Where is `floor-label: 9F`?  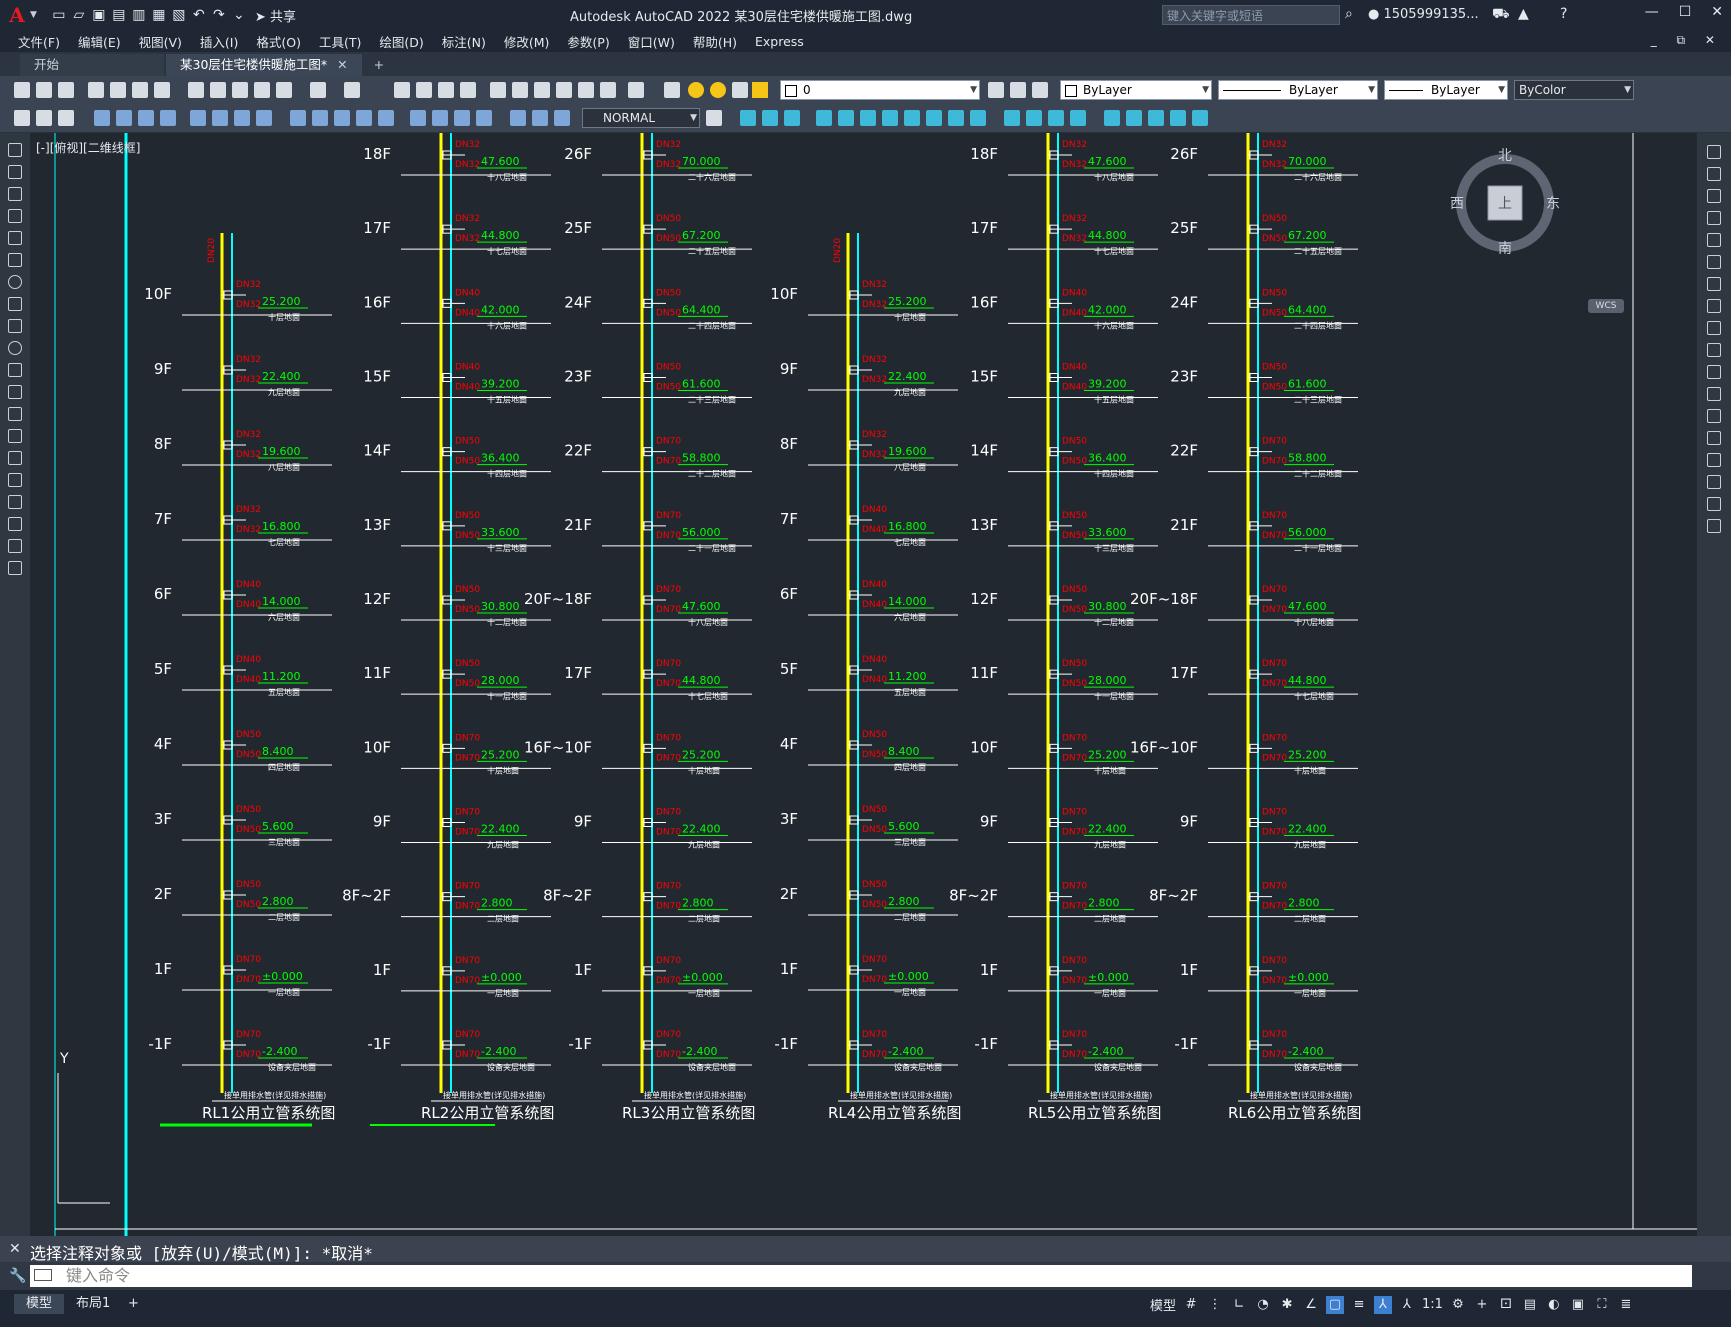
floor-label: 9F is located at coordinates (583, 822).